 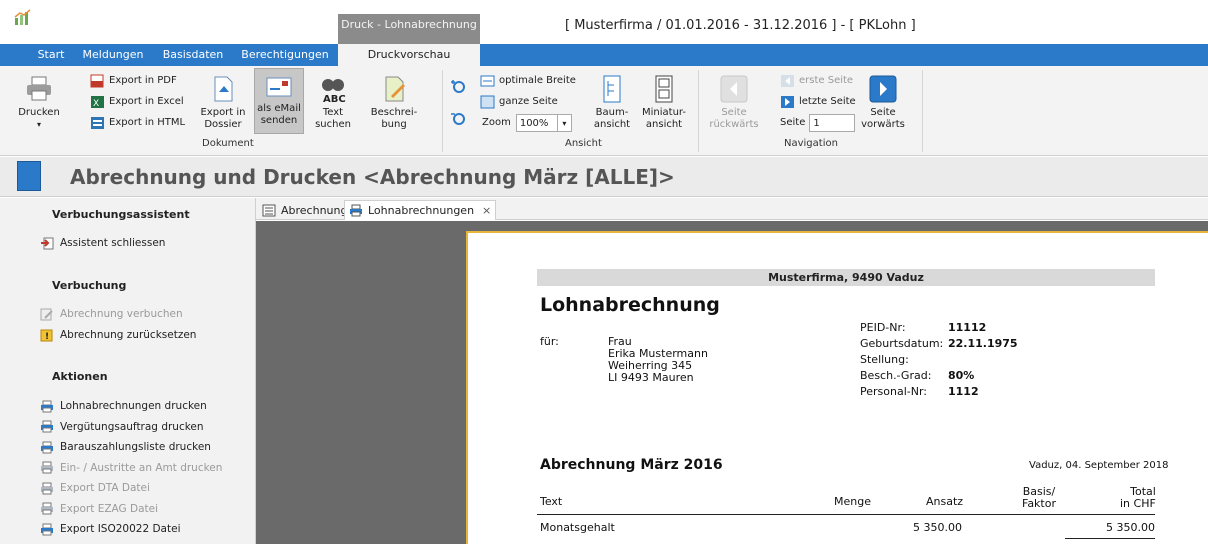 I want to click on sidebar-item-label: Vergütungsauftrag drucken, so click(x=132, y=426).